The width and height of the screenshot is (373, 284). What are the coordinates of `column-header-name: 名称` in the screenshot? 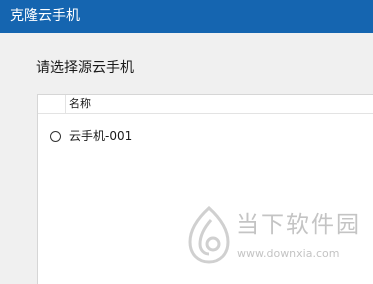 It's located at (80, 104).